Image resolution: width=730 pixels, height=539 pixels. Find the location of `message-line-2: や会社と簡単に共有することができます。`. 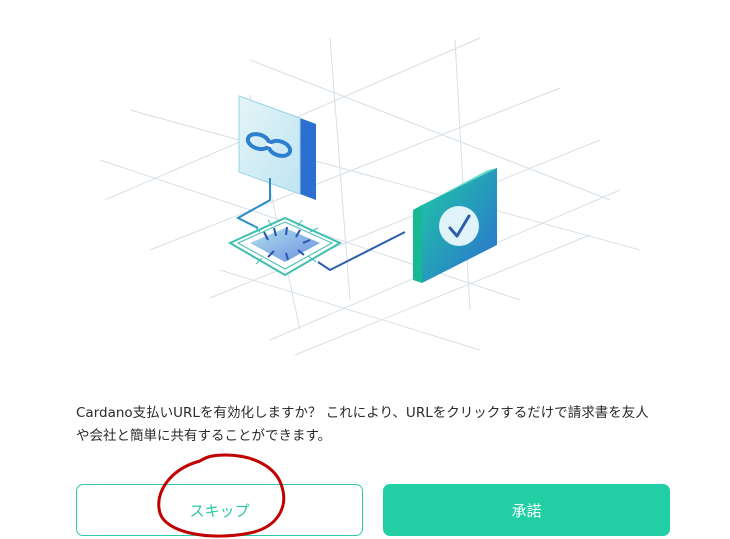

message-line-2: や会社と簡単に共有することができます。 is located at coordinates (204, 436).